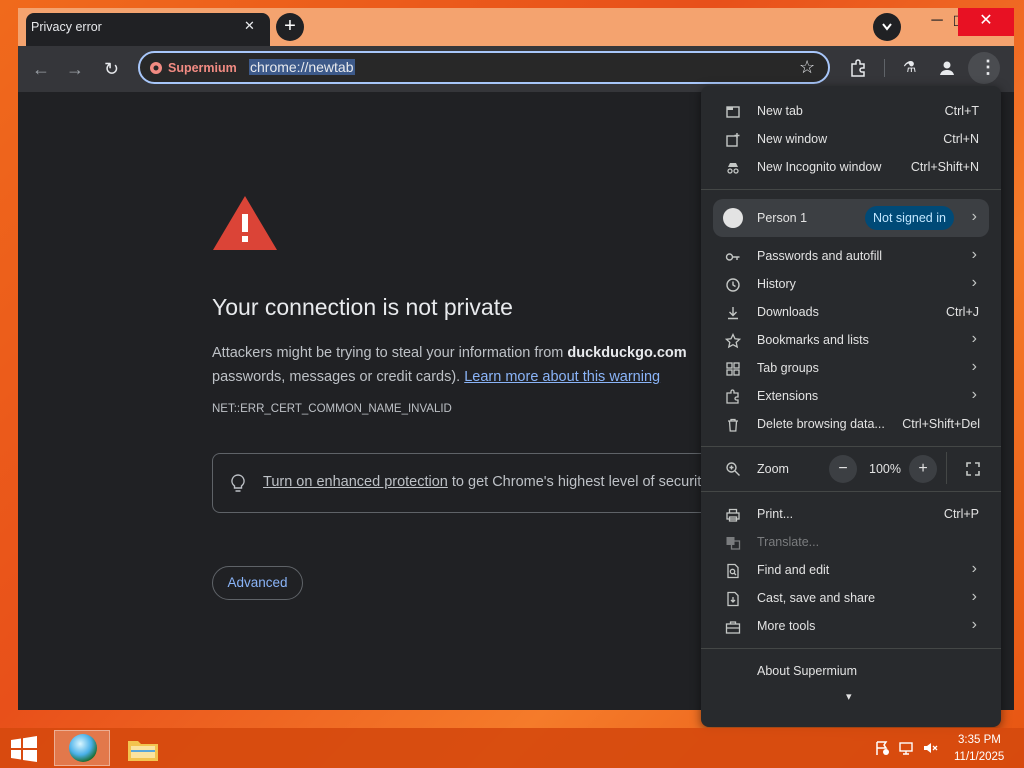 The image size is (1024, 768). I want to click on menu-item-cast-save: Cast, save and share ›, so click(851, 599).